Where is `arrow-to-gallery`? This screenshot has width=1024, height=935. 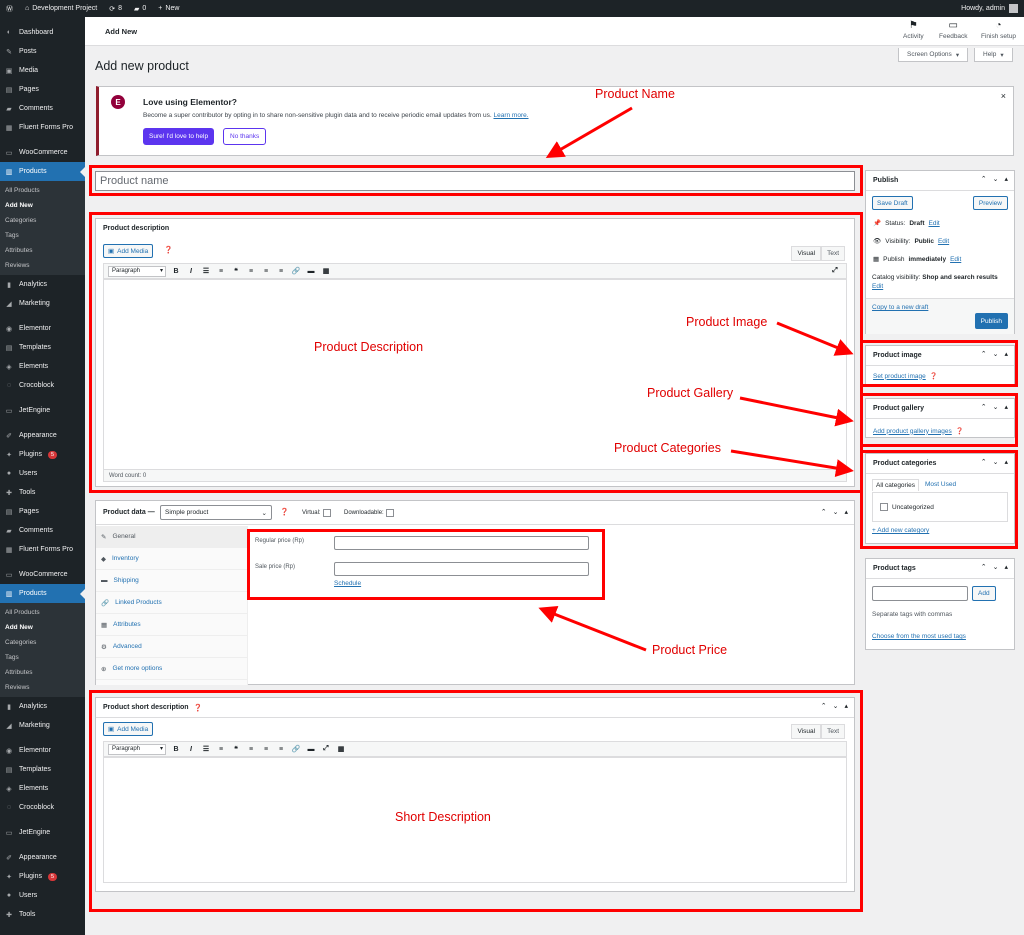 arrow-to-gallery is located at coordinates (796, 411).